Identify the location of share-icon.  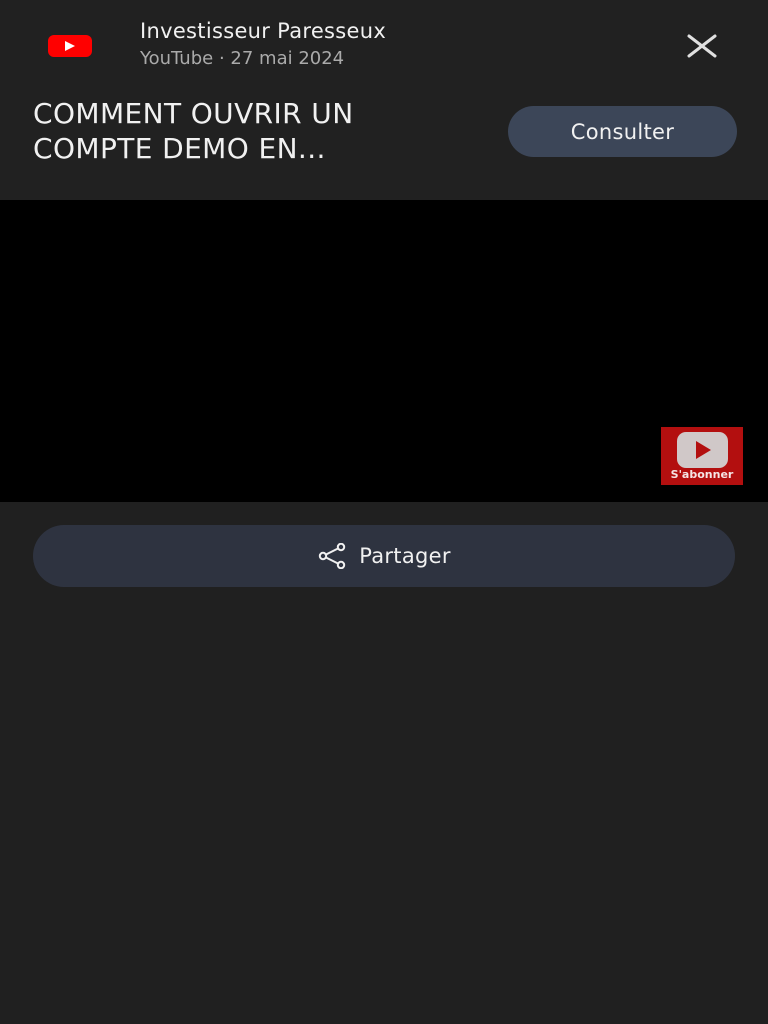
(332, 556).